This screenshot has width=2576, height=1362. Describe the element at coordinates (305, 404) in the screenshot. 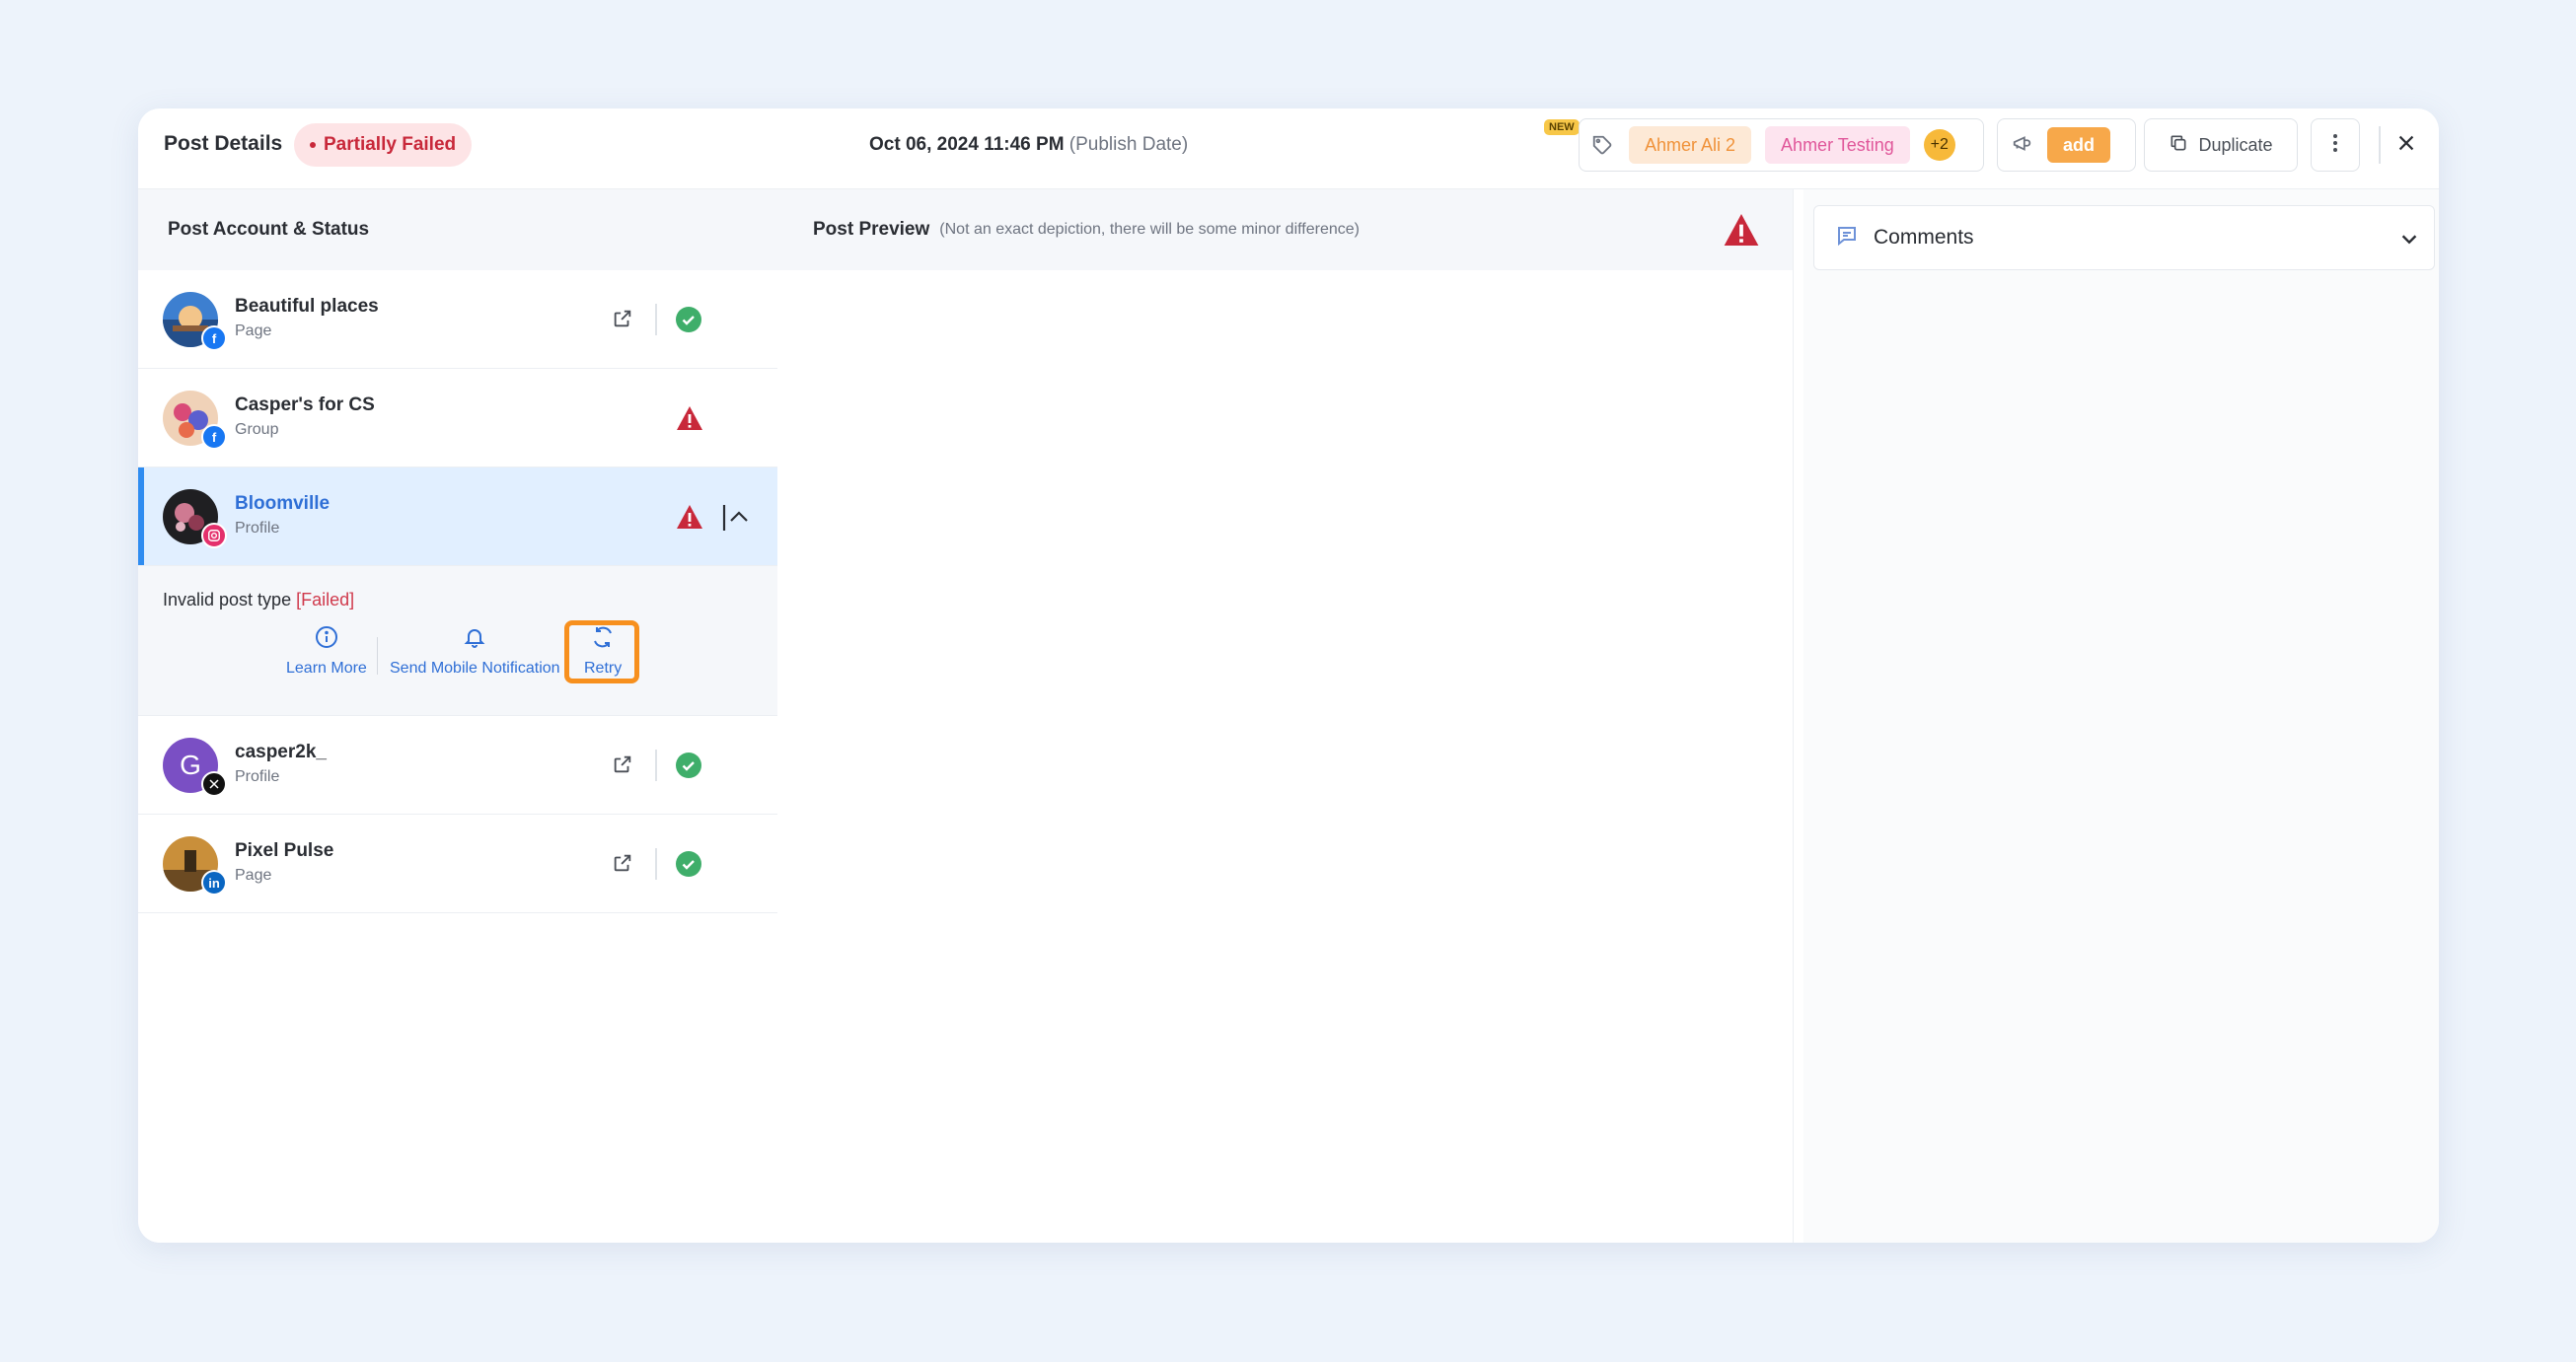

I see `account-name: Casper's for CS` at that location.